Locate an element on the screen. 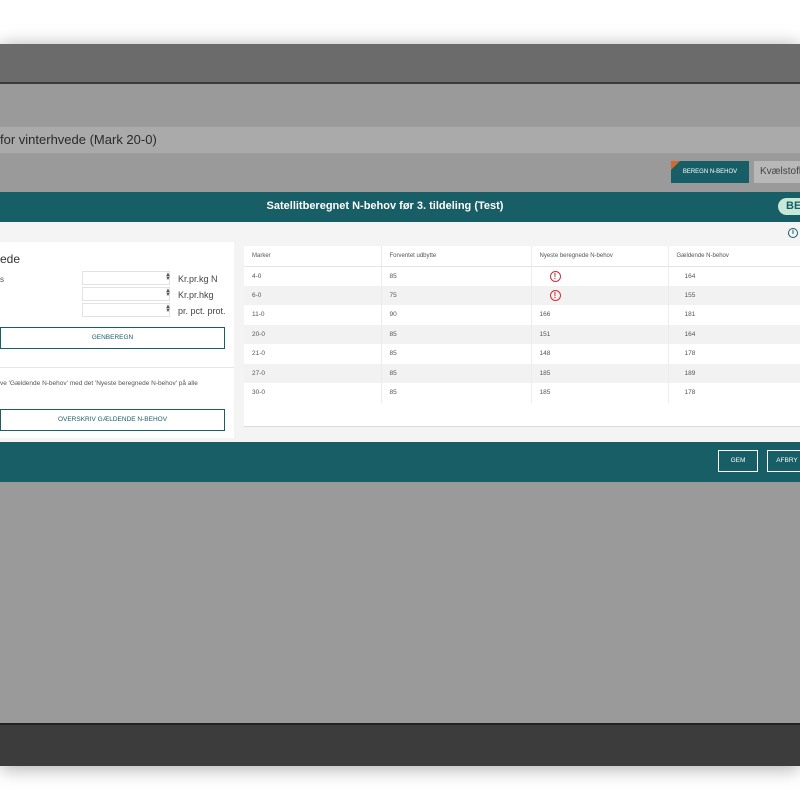  cell-marker: 21-0 is located at coordinates (313, 354).